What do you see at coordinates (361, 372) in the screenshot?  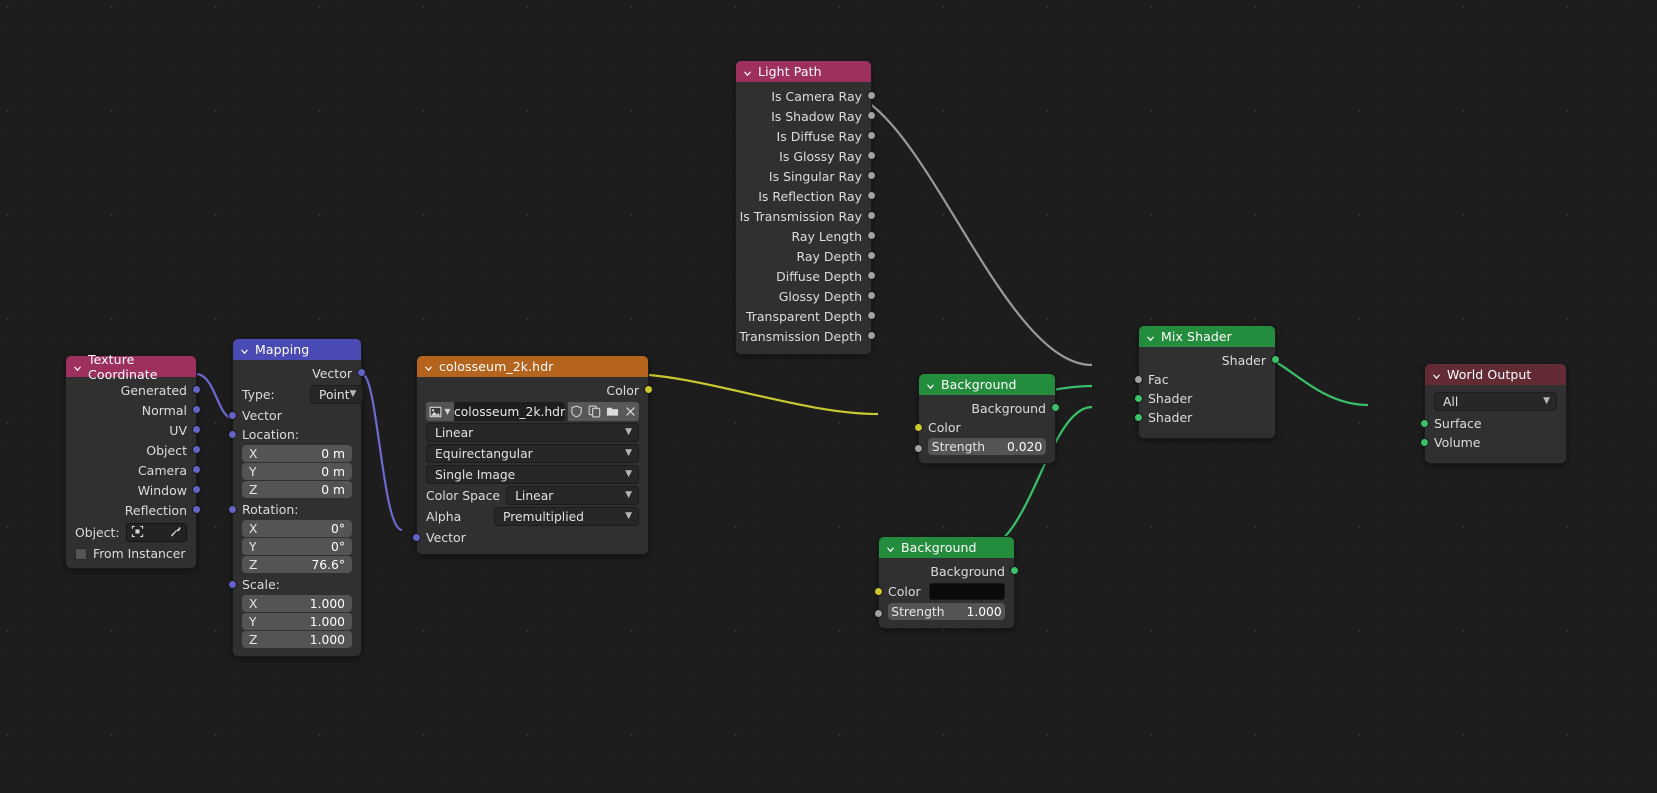 I see `socket-vector-out` at bounding box center [361, 372].